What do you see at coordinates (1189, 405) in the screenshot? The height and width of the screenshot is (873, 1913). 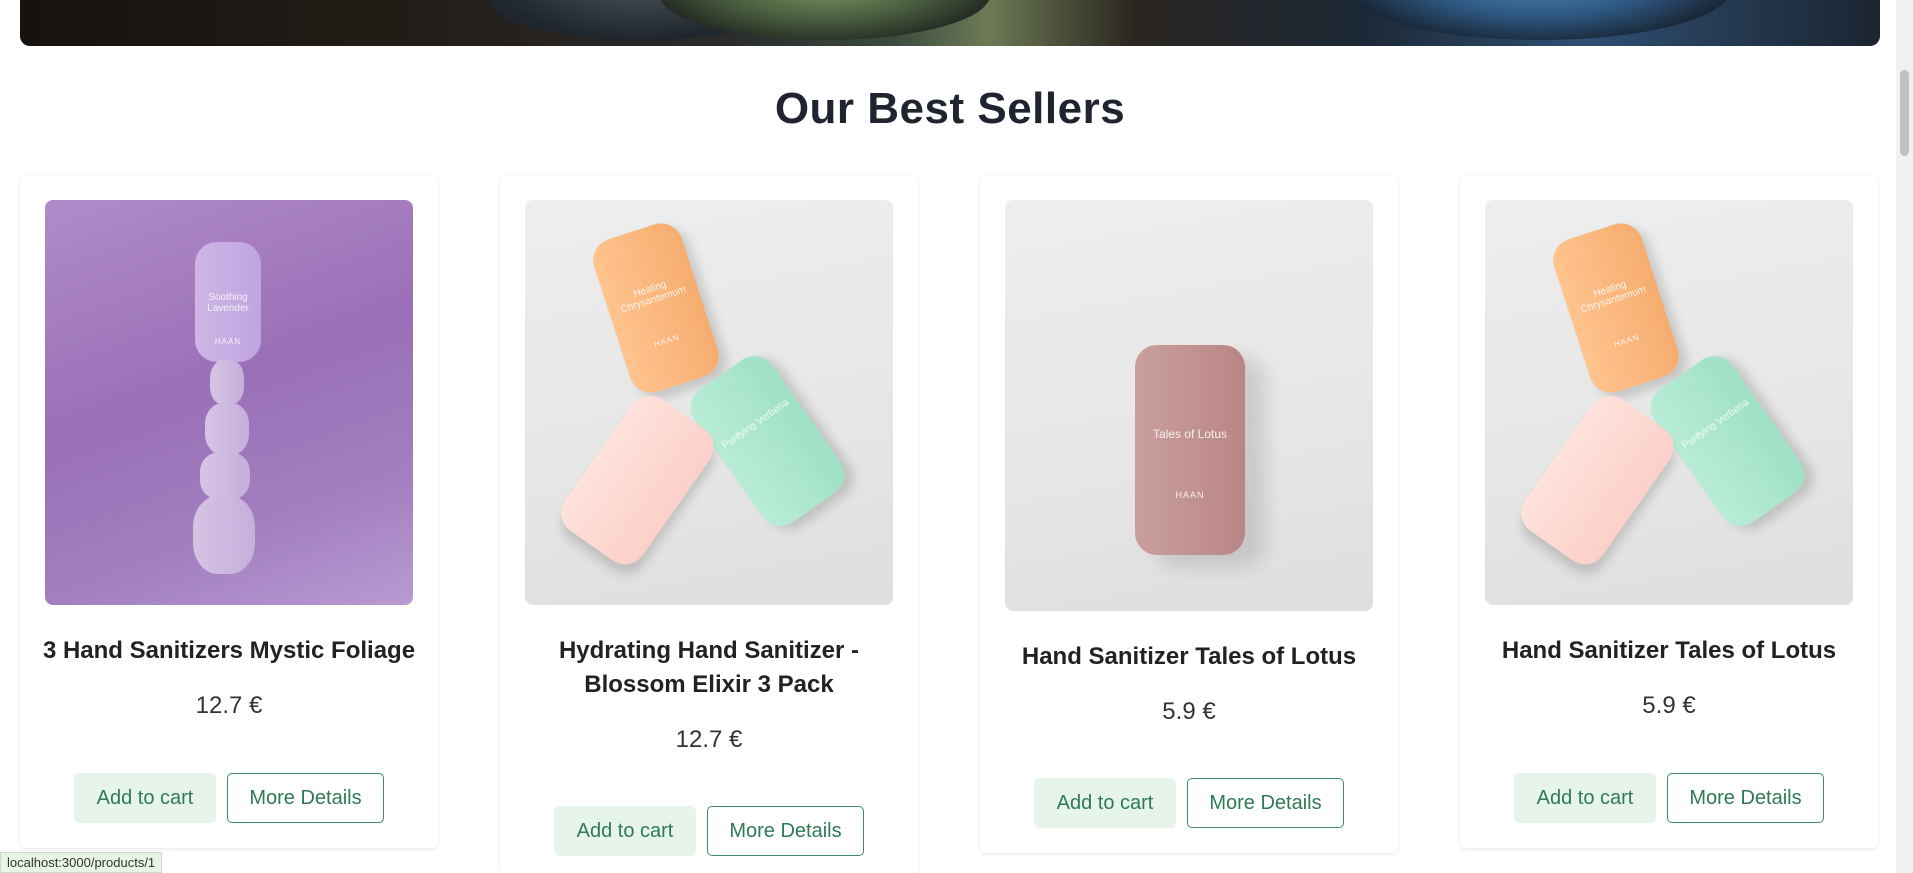 I see `product-image: Tales of Lotus HAAN` at bounding box center [1189, 405].